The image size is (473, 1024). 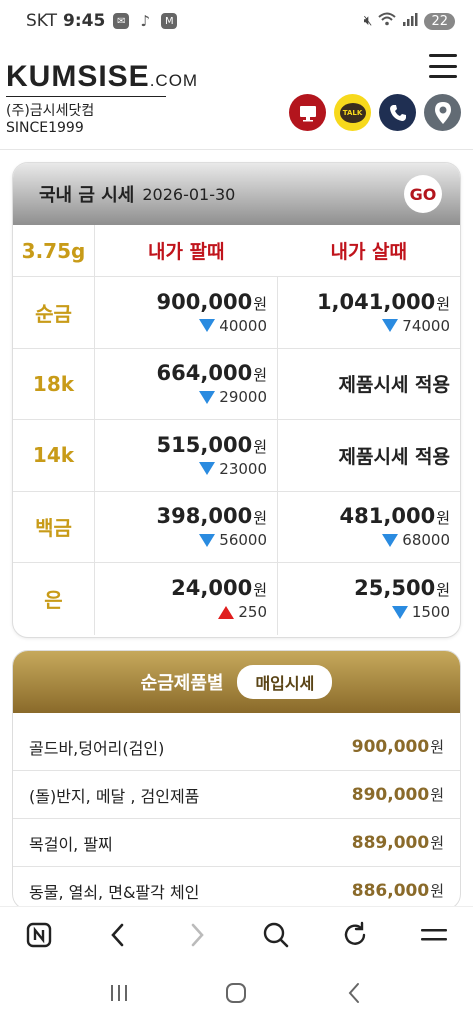 What do you see at coordinates (276, 935) in the screenshot?
I see `search-icon` at bounding box center [276, 935].